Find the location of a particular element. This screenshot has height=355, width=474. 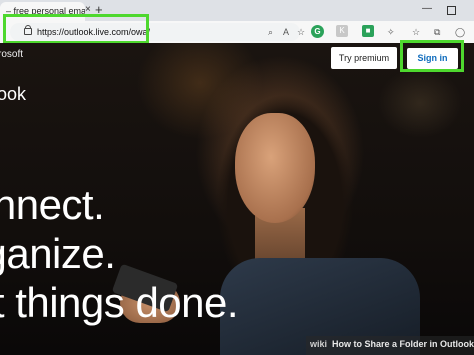

puzzle-icon: ✧ is located at coordinates (391, 32).